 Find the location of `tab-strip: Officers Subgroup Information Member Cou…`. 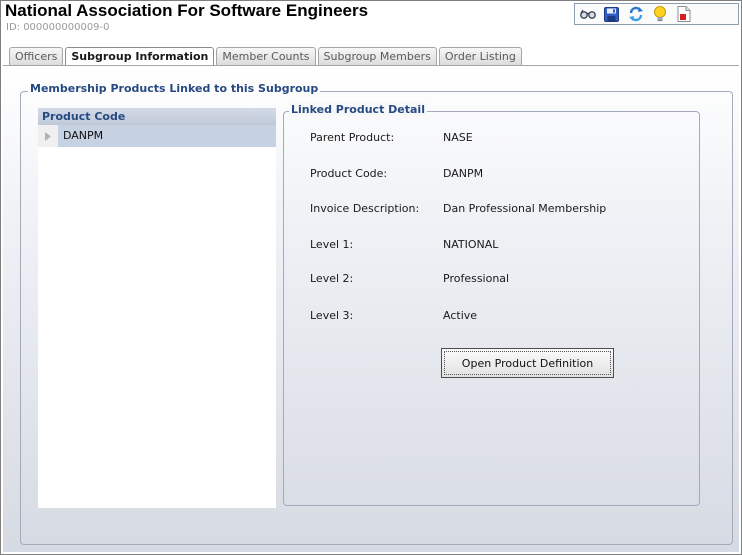

tab-strip: Officers Subgroup Information Member Cou… is located at coordinates (265, 56).